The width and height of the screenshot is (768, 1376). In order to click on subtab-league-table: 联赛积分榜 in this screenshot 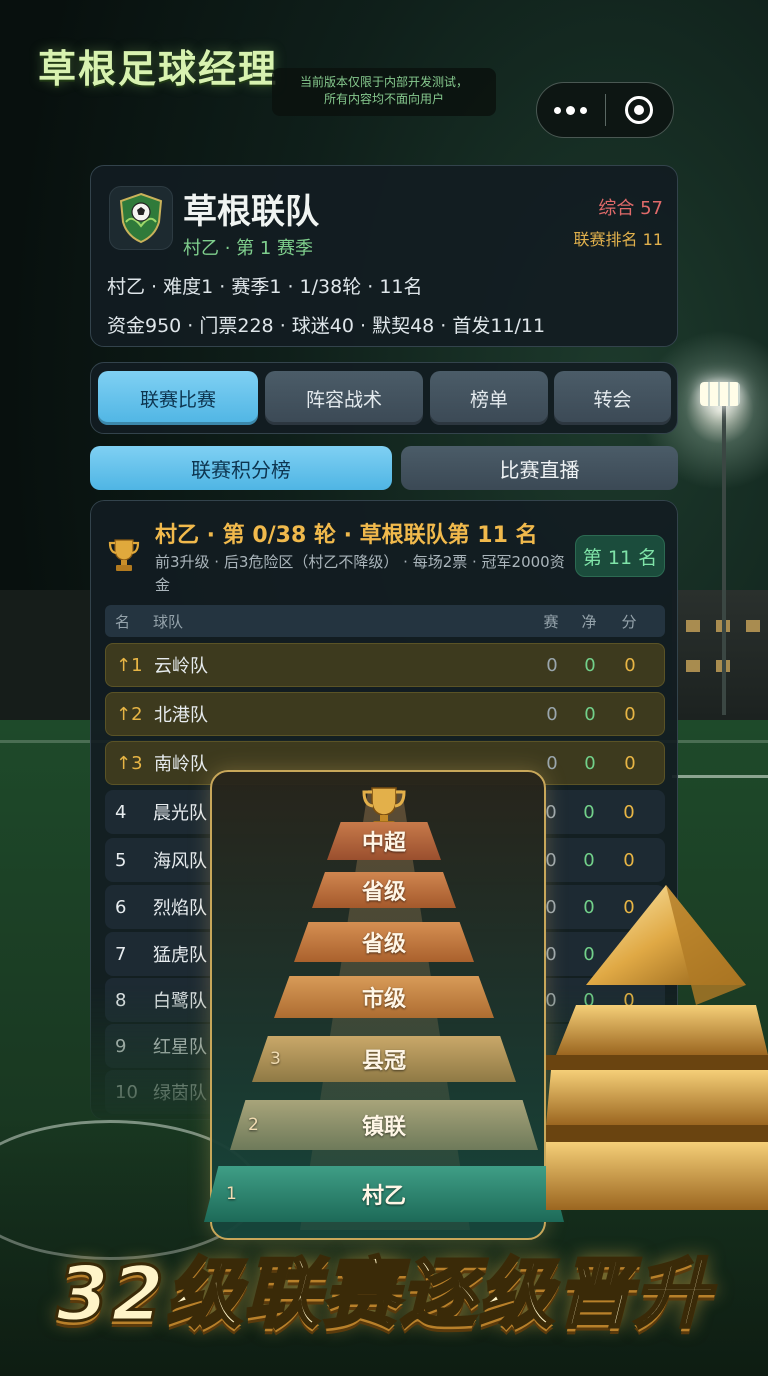, I will do `click(241, 468)`.